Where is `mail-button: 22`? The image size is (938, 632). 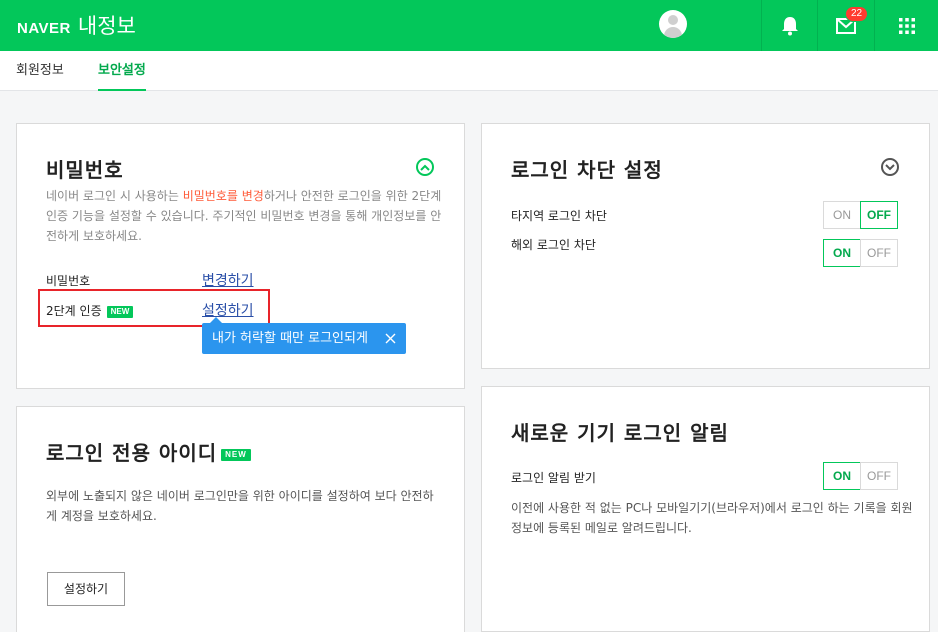
mail-button: 22 is located at coordinates (845, 25).